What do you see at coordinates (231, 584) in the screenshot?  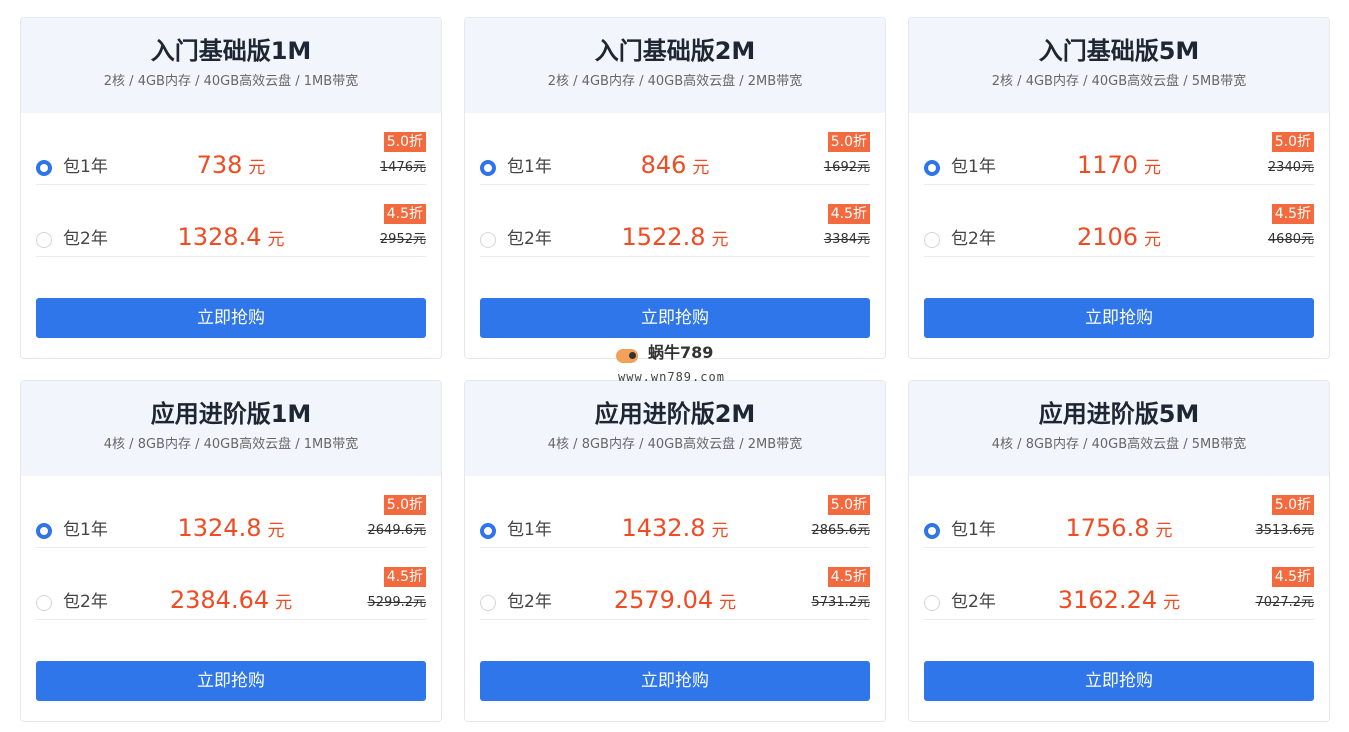 I see `plan-option-2y: 包2年 2384.64 元 4.5折 5299.2元` at bounding box center [231, 584].